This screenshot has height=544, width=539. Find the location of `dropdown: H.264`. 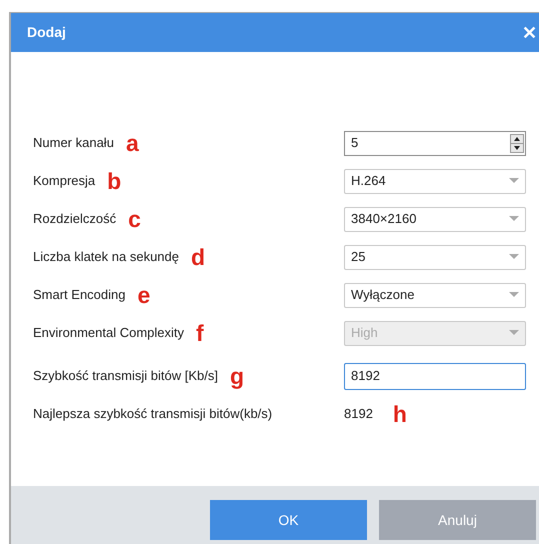

dropdown: H.264 is located at coordinates (435, 181).